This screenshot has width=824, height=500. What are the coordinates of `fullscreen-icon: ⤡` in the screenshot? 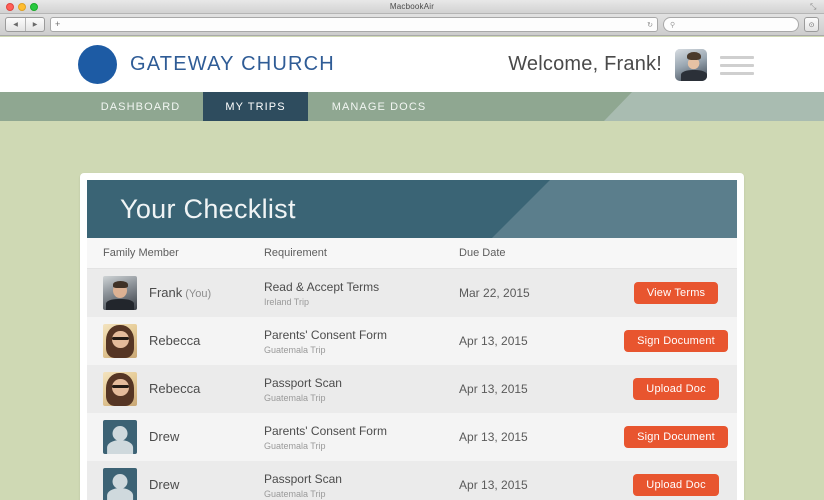 It's located at (814, 7).